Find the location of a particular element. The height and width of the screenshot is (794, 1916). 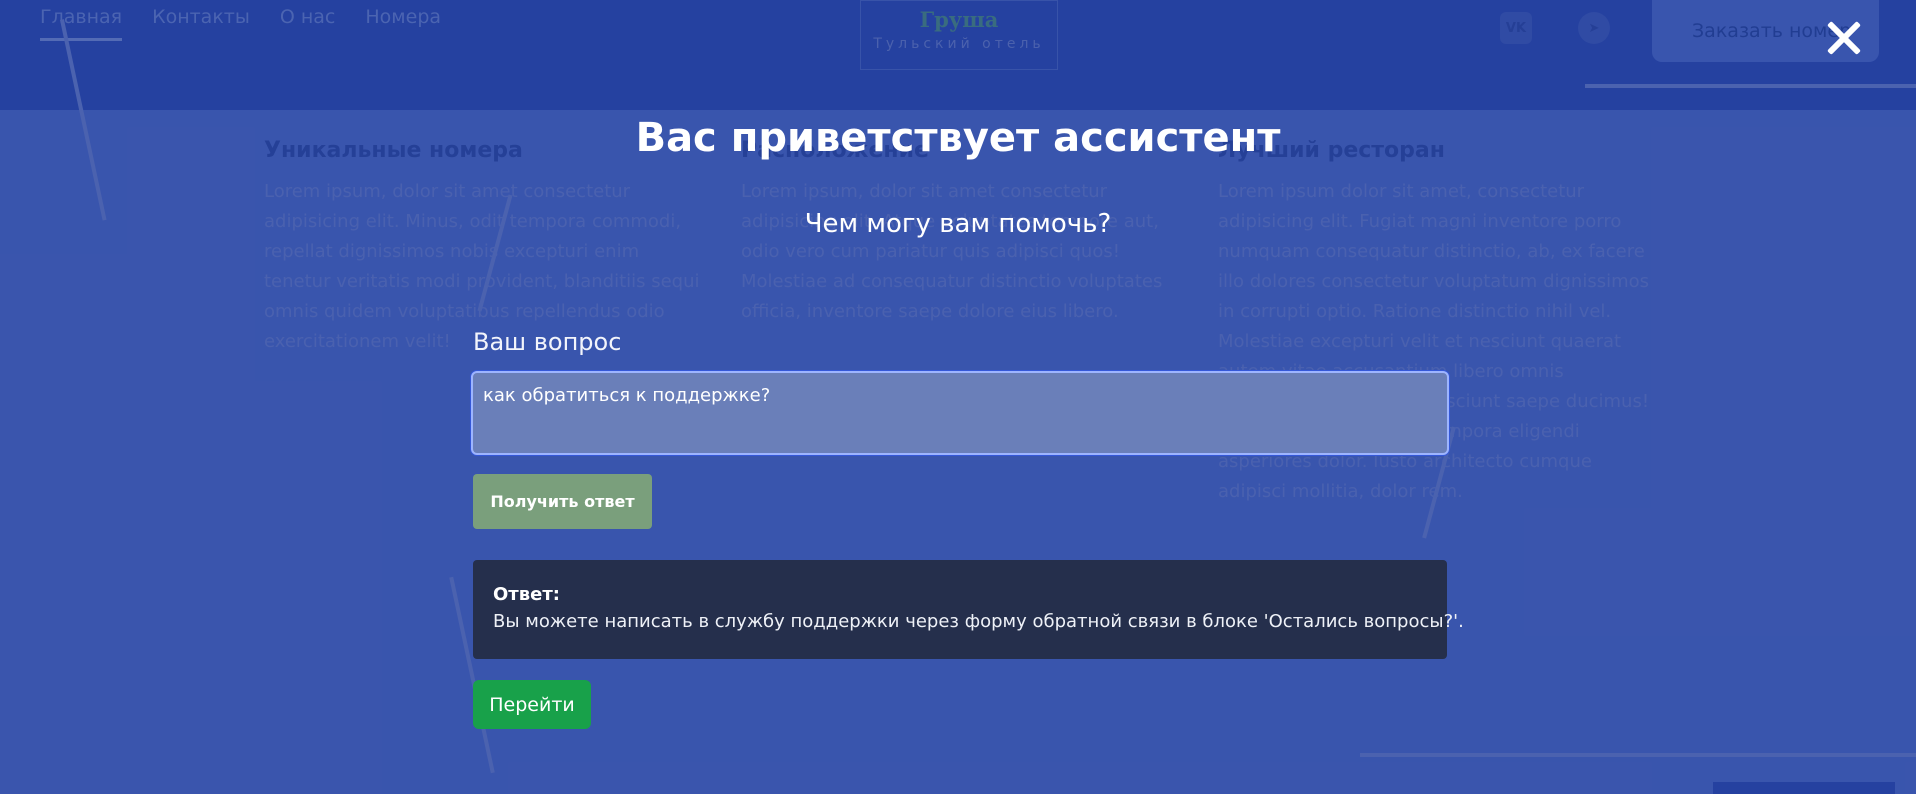

get-answer-button: Получить ответ is located at coordinates (562, 501).